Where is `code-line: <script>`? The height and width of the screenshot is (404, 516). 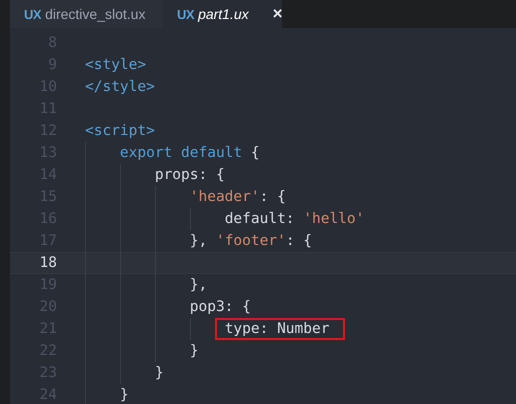 code-line: <script> is located at coordinates (120, 131).